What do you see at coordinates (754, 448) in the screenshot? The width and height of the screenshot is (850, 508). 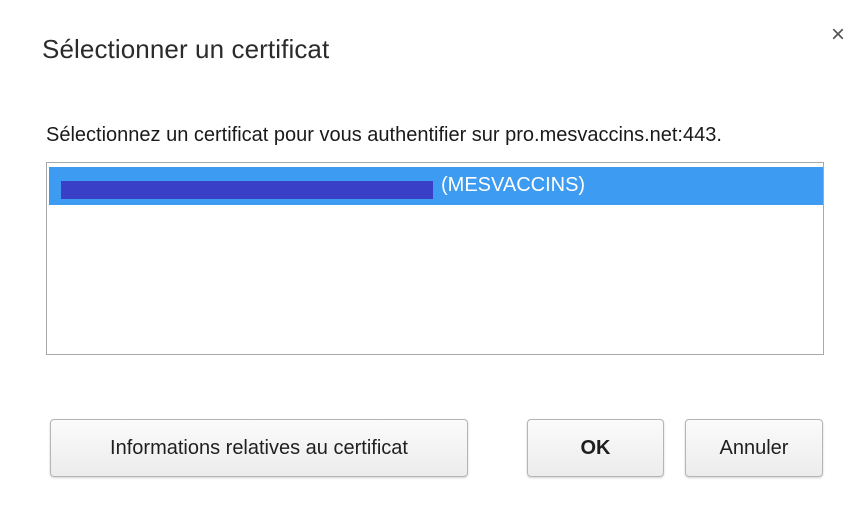 I see `cancel-button: Annuler` at bounding box center [754, 448].